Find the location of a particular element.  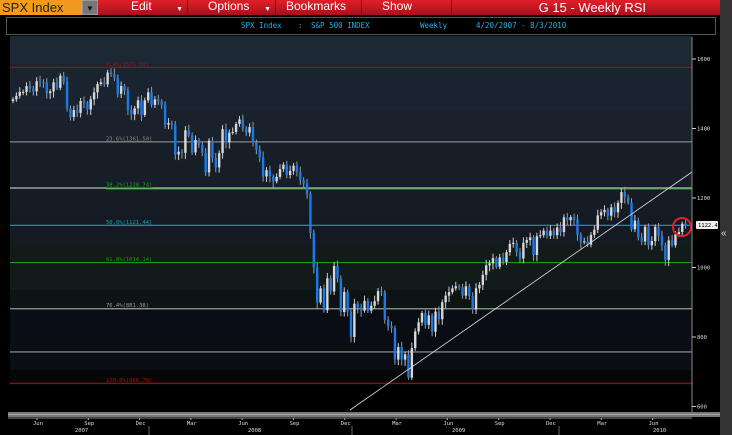

y-tick-label: 1200 is located at coordinates (703, 199).